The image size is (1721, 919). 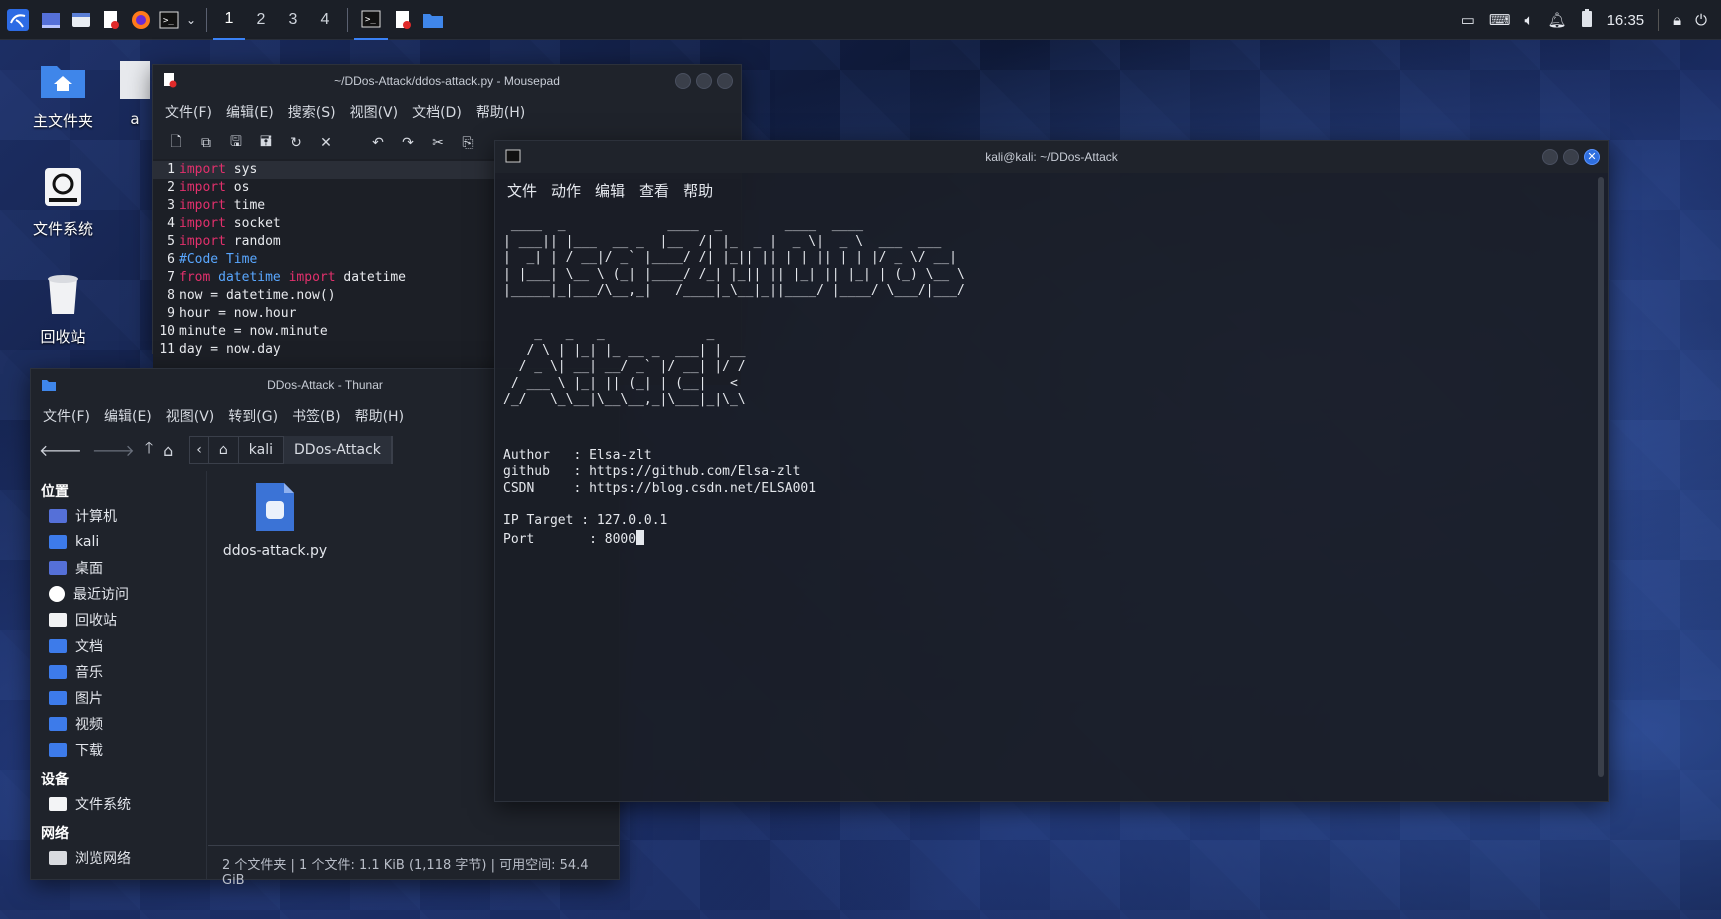 I want to click on workspace-3: 3, so click(x=293, y=20).